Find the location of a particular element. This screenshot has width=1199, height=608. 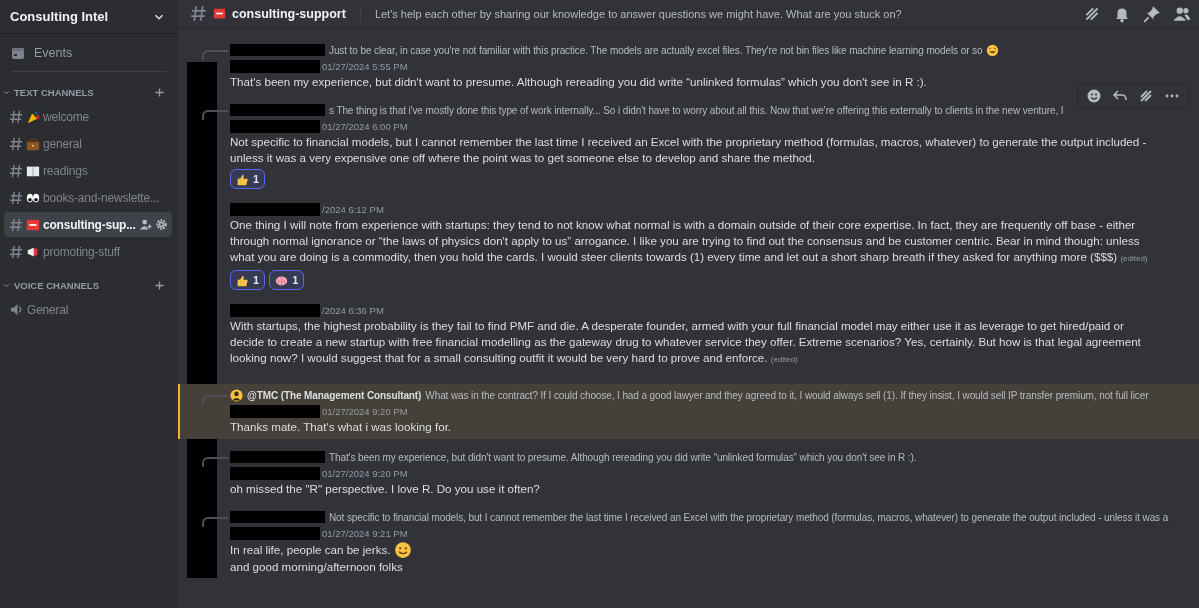

server-name: Consulting Intel is located at coordinates (59, 16).